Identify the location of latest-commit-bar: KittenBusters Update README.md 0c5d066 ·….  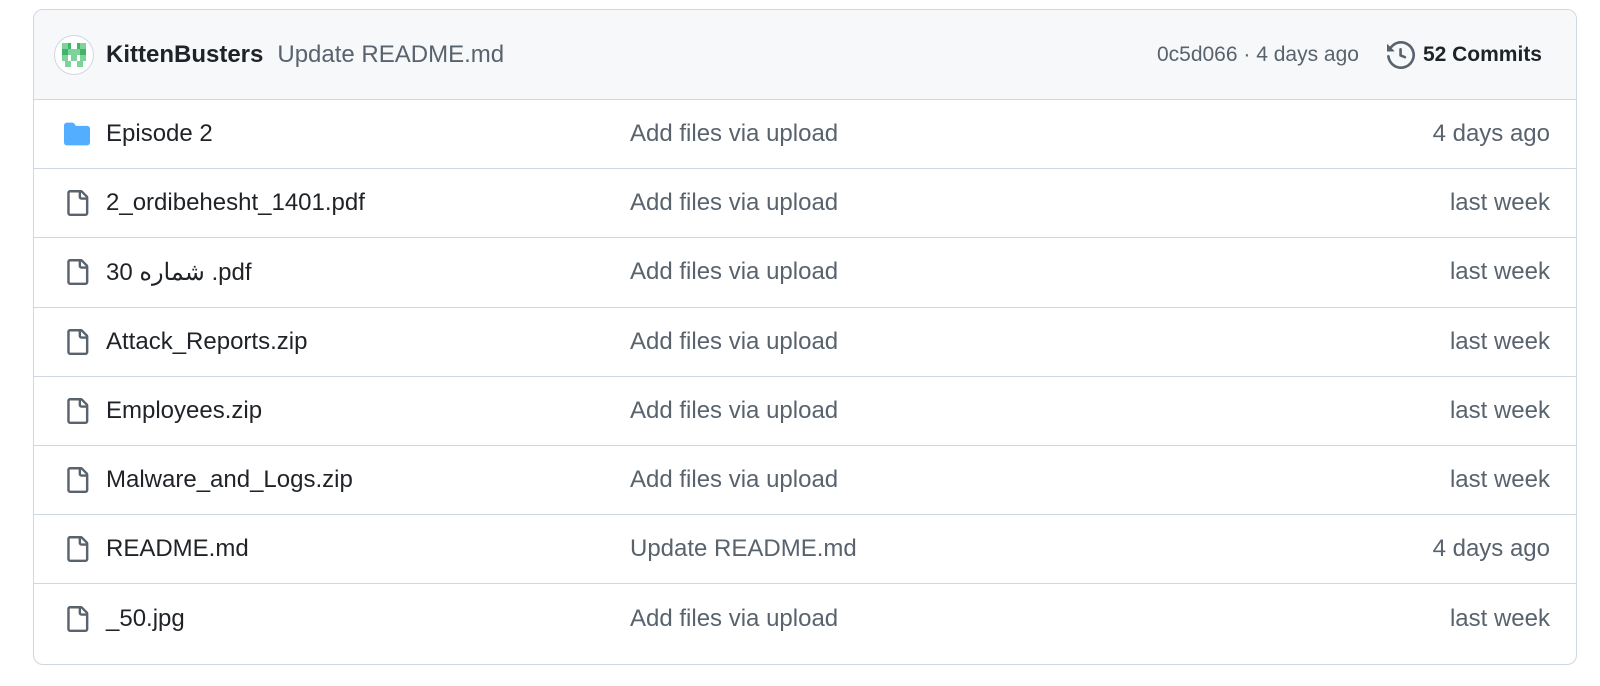
(805, 55).